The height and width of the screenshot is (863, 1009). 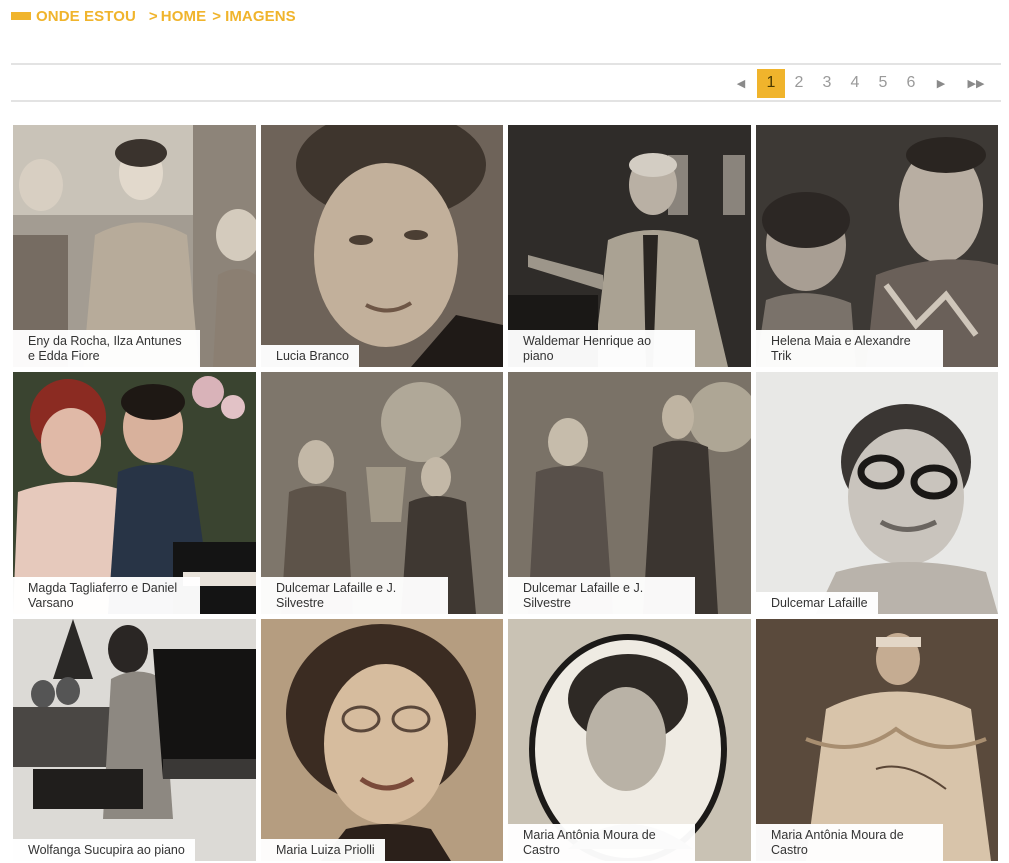 I want to click on breadcrumb-title: ONDE ESTOU, so click(x=86, y=16).